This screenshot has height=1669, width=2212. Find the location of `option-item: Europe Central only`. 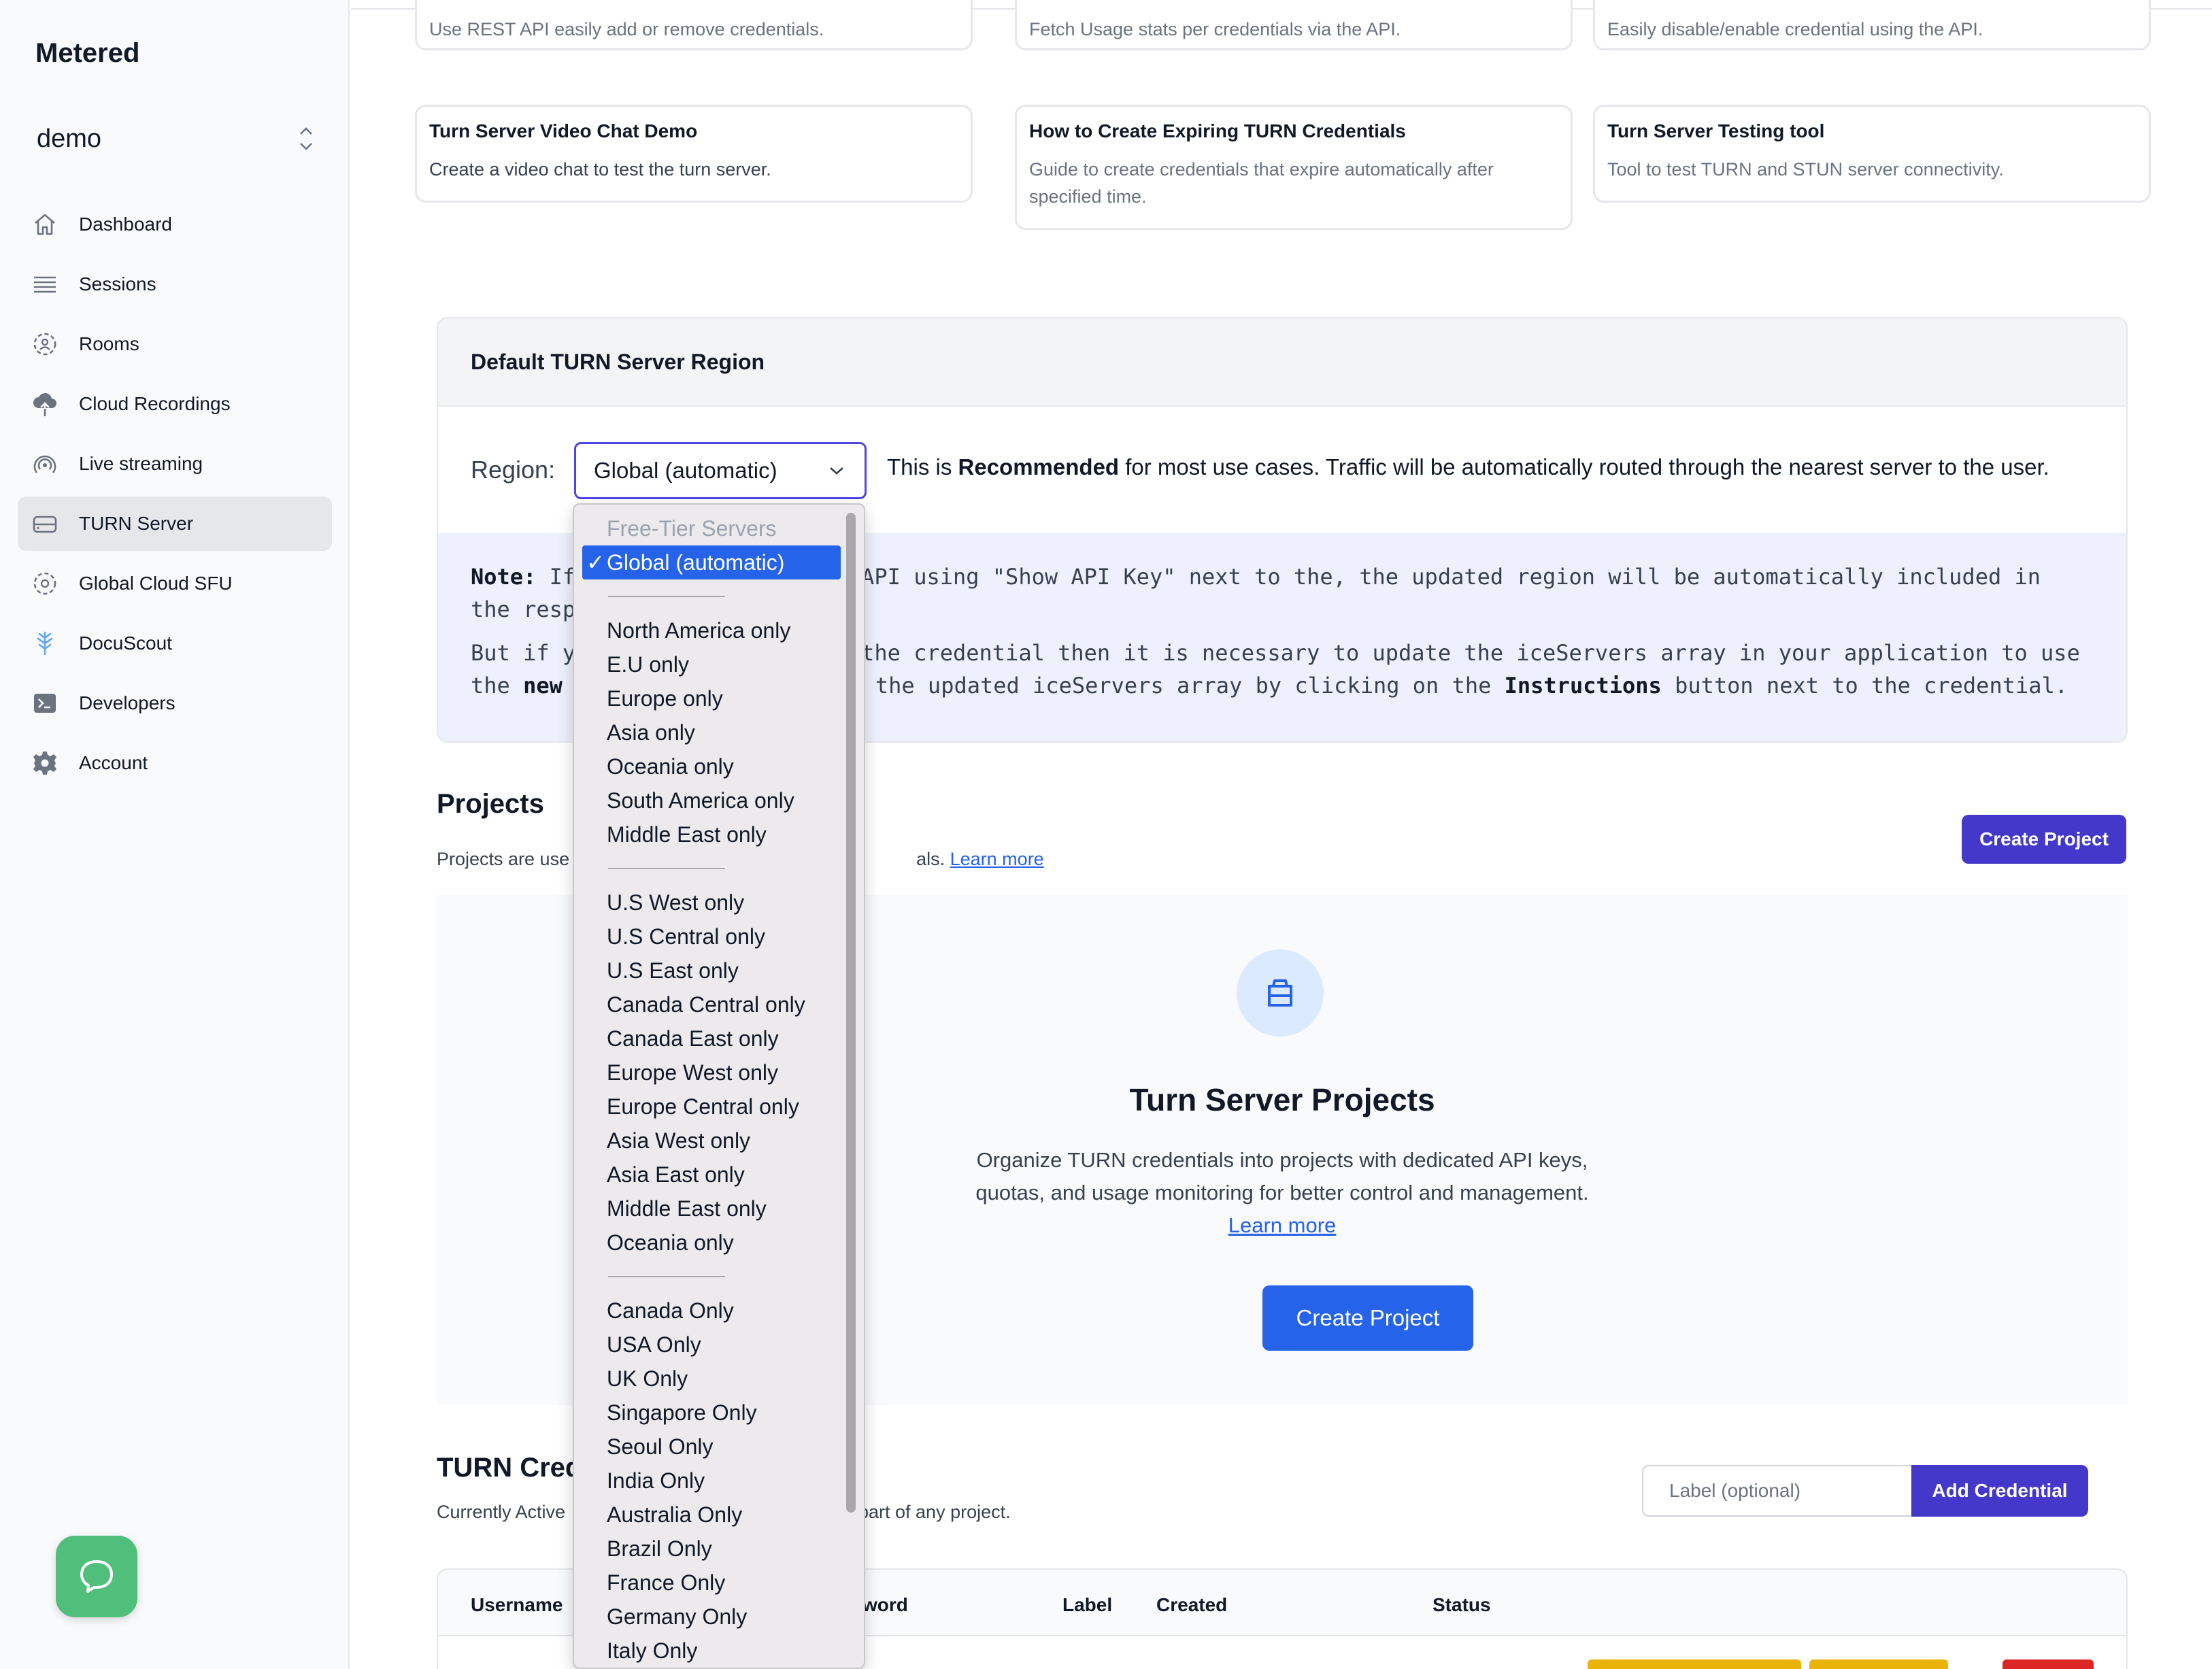

option-item: Europe Central only is located at coordinates (711, 1107).